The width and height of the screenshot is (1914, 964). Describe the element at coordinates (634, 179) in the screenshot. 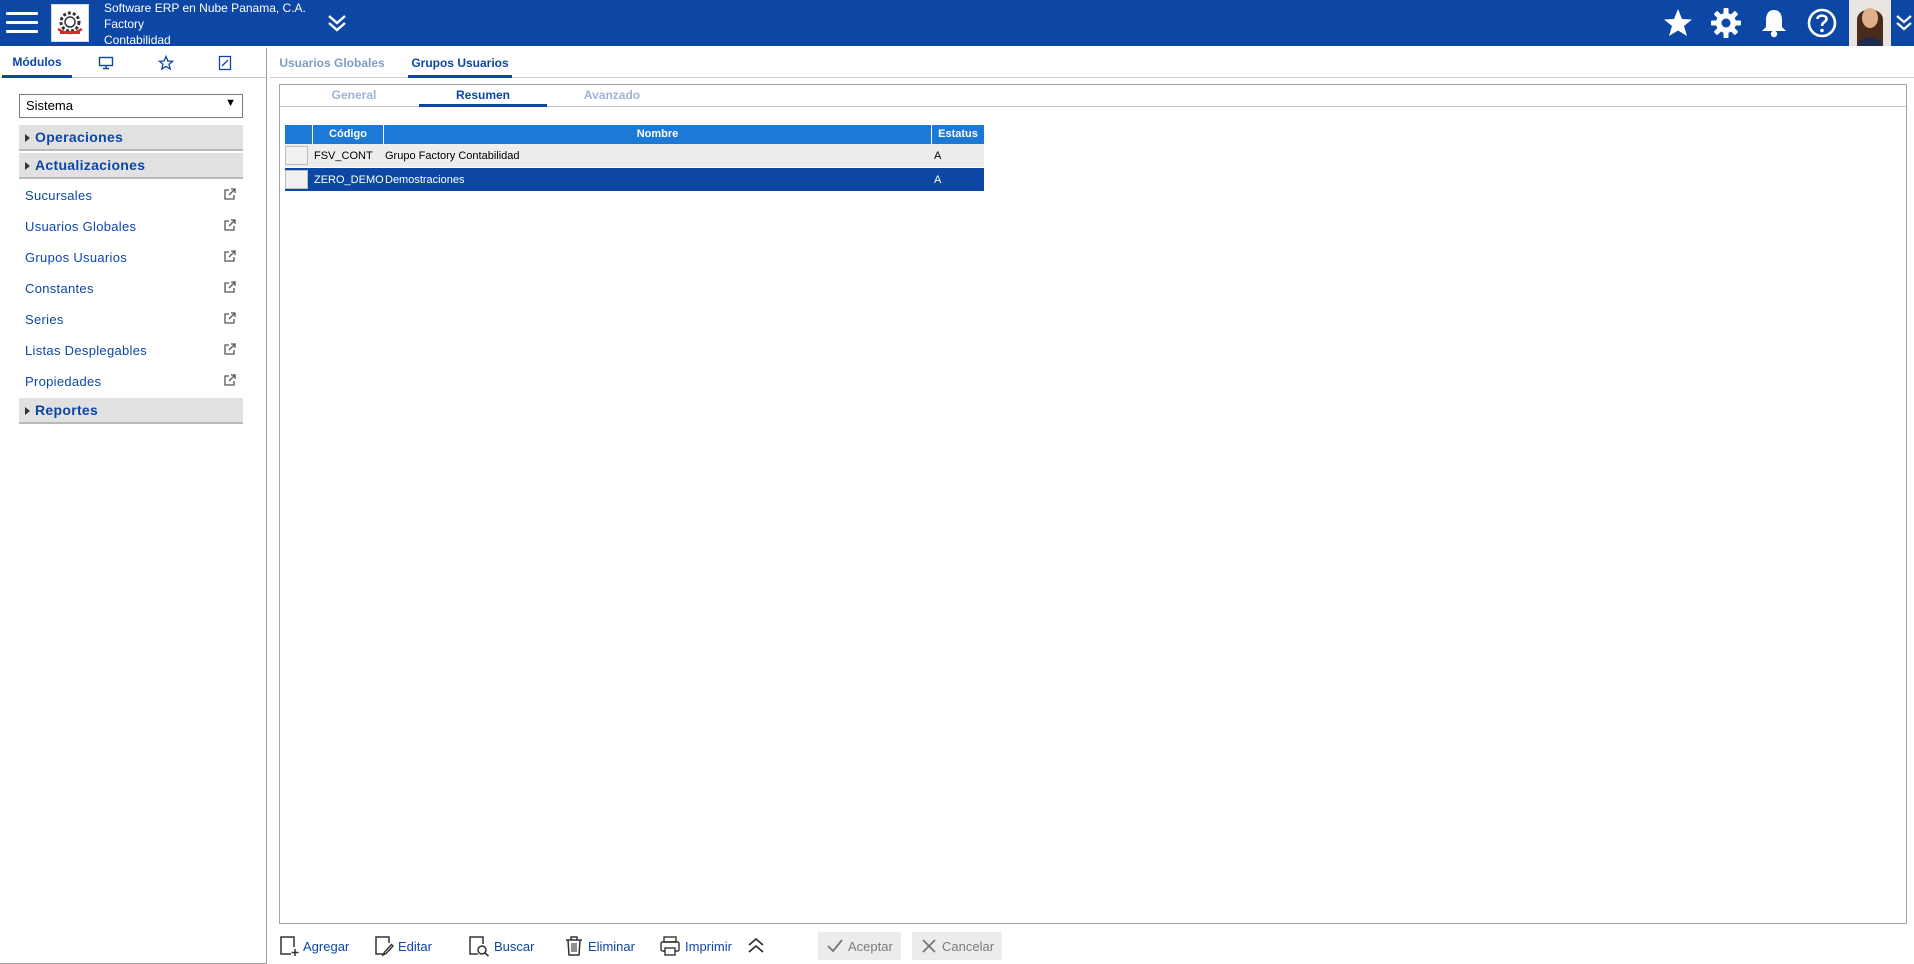

I see `table-row-selected: ZERO_DEMO Demostraciones A` at that location.